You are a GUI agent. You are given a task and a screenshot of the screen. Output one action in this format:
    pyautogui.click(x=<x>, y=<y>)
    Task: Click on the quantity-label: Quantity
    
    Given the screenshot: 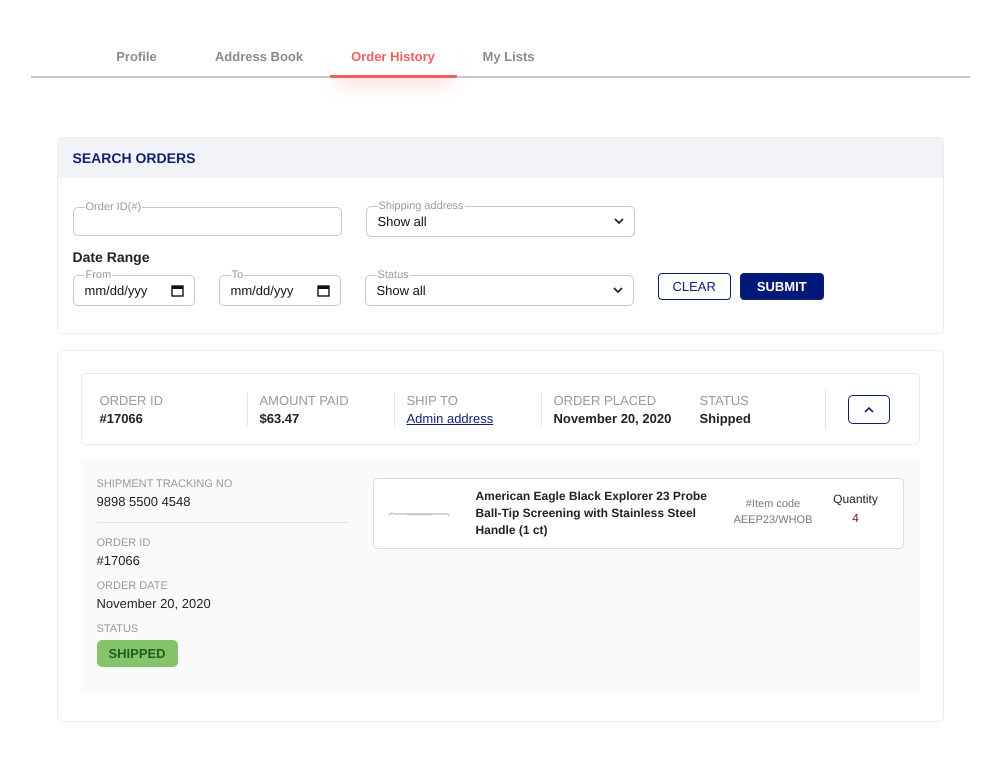 What is the action you would take?
    pyautogui.click(x=855, y=499)
    